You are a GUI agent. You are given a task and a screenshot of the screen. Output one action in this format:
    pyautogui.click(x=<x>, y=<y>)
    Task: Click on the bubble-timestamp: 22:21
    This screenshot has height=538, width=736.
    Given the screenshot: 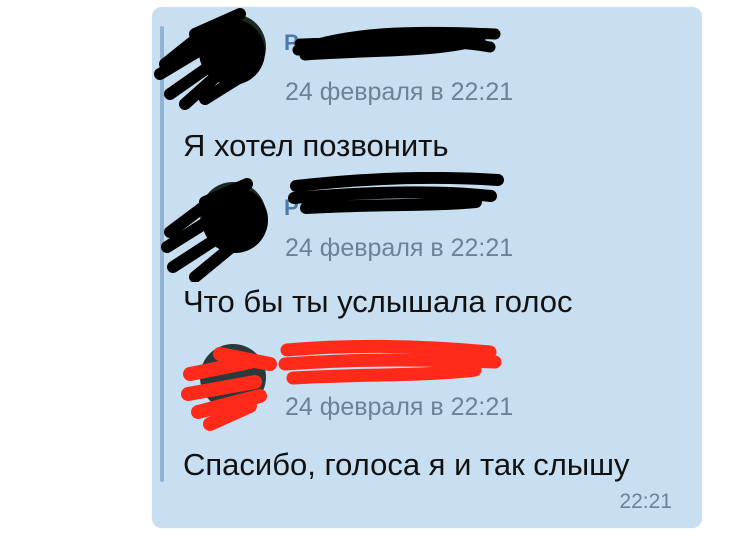 What is the action you would take?
    pyautogui.click(x=645, y=501)
    